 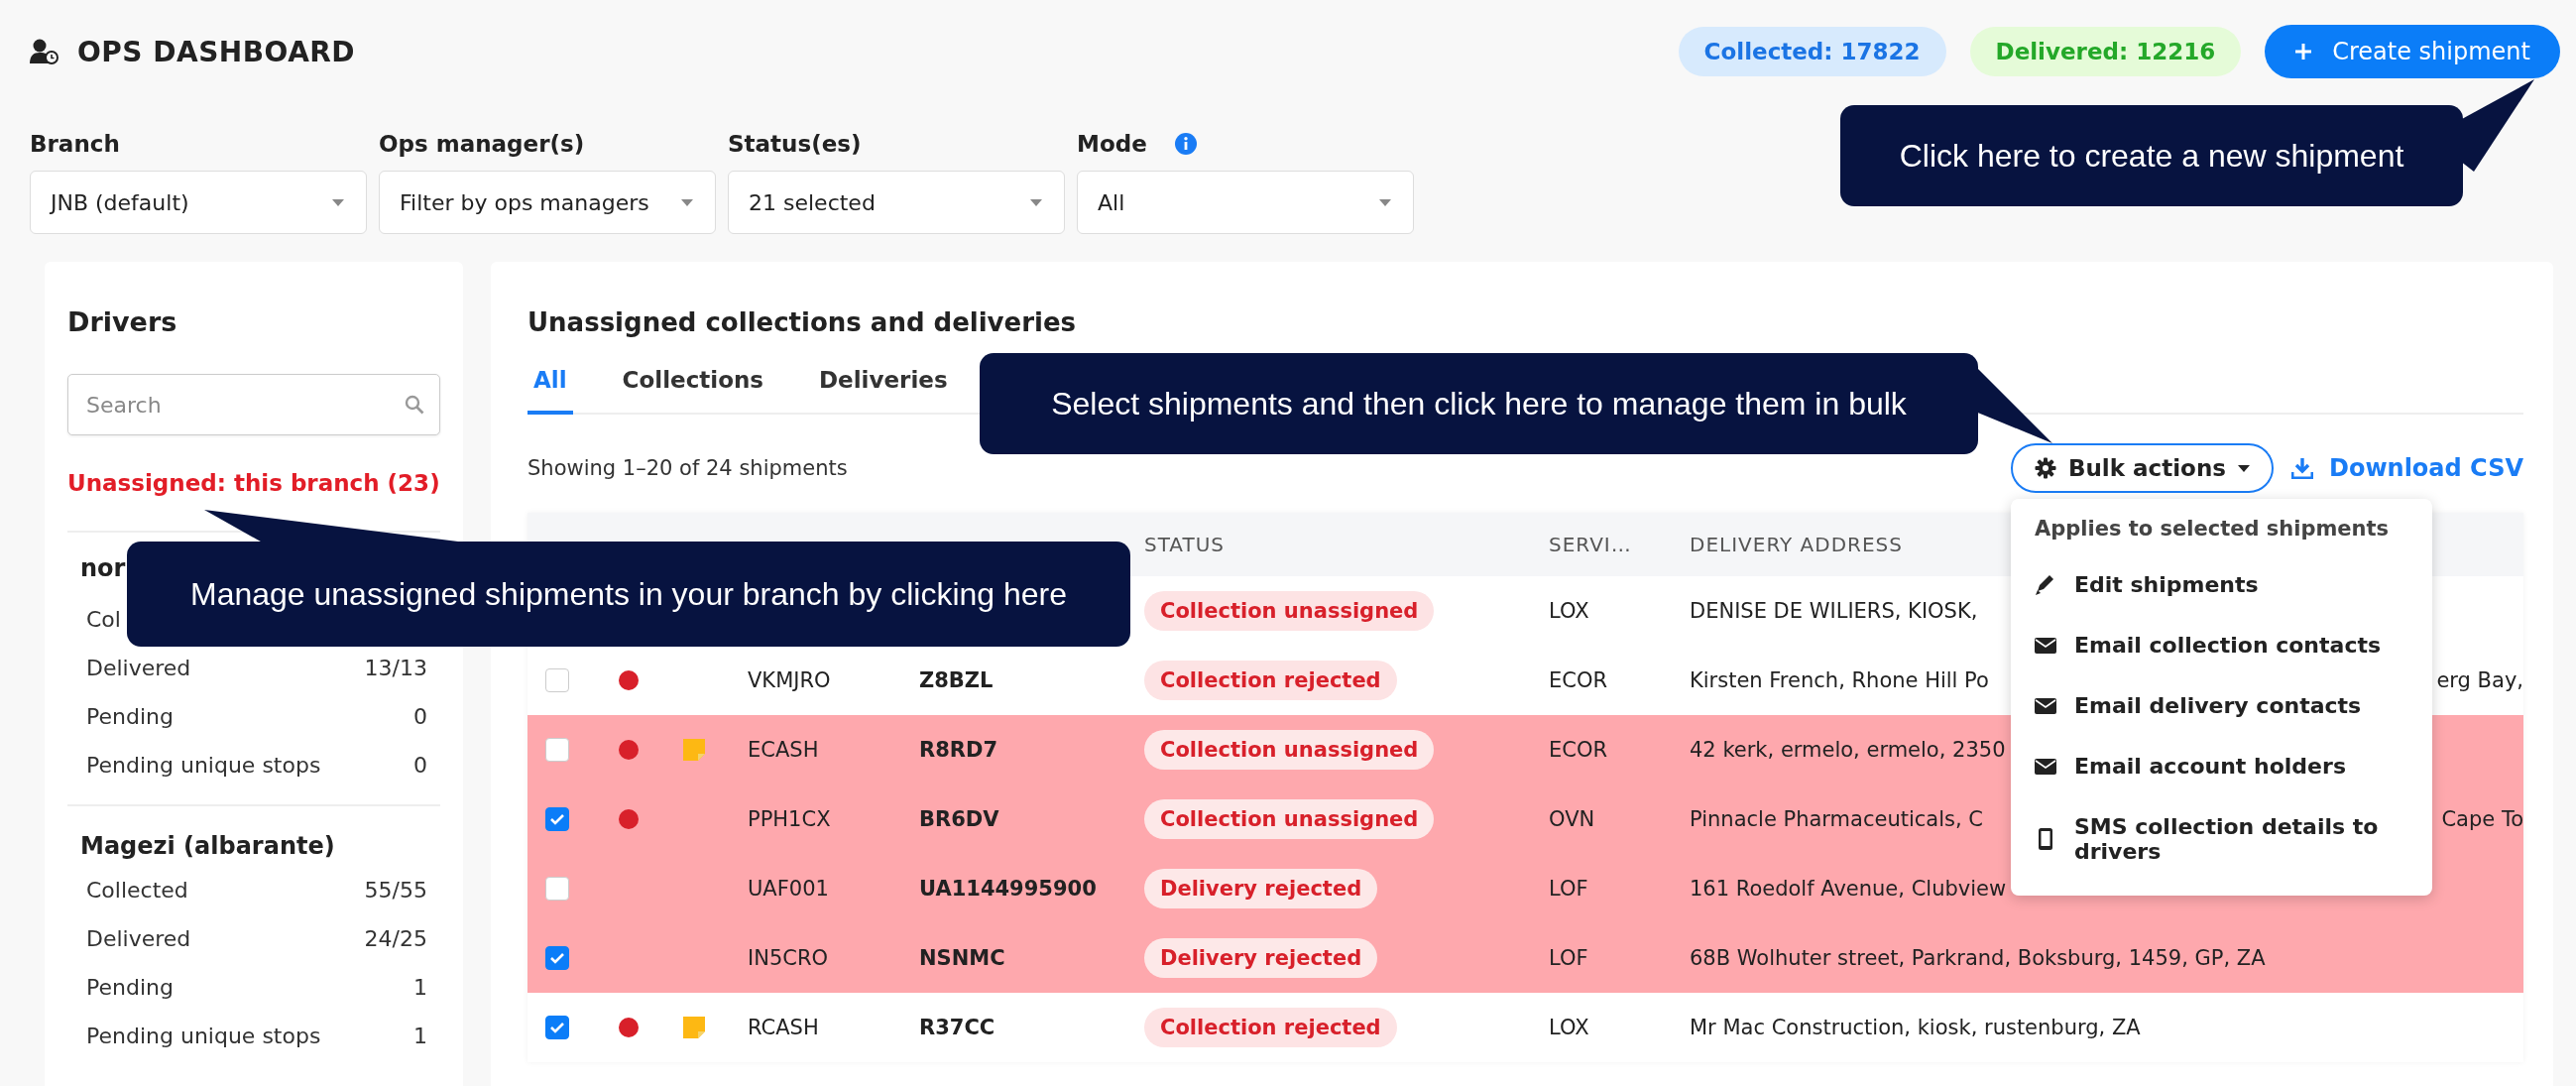 What do you see at coordinates (1834, 611) in the screenshot?
I see `delivery-address: DENISE DE WILIERS, KIOSK,` at bounding box center [1834, 611].